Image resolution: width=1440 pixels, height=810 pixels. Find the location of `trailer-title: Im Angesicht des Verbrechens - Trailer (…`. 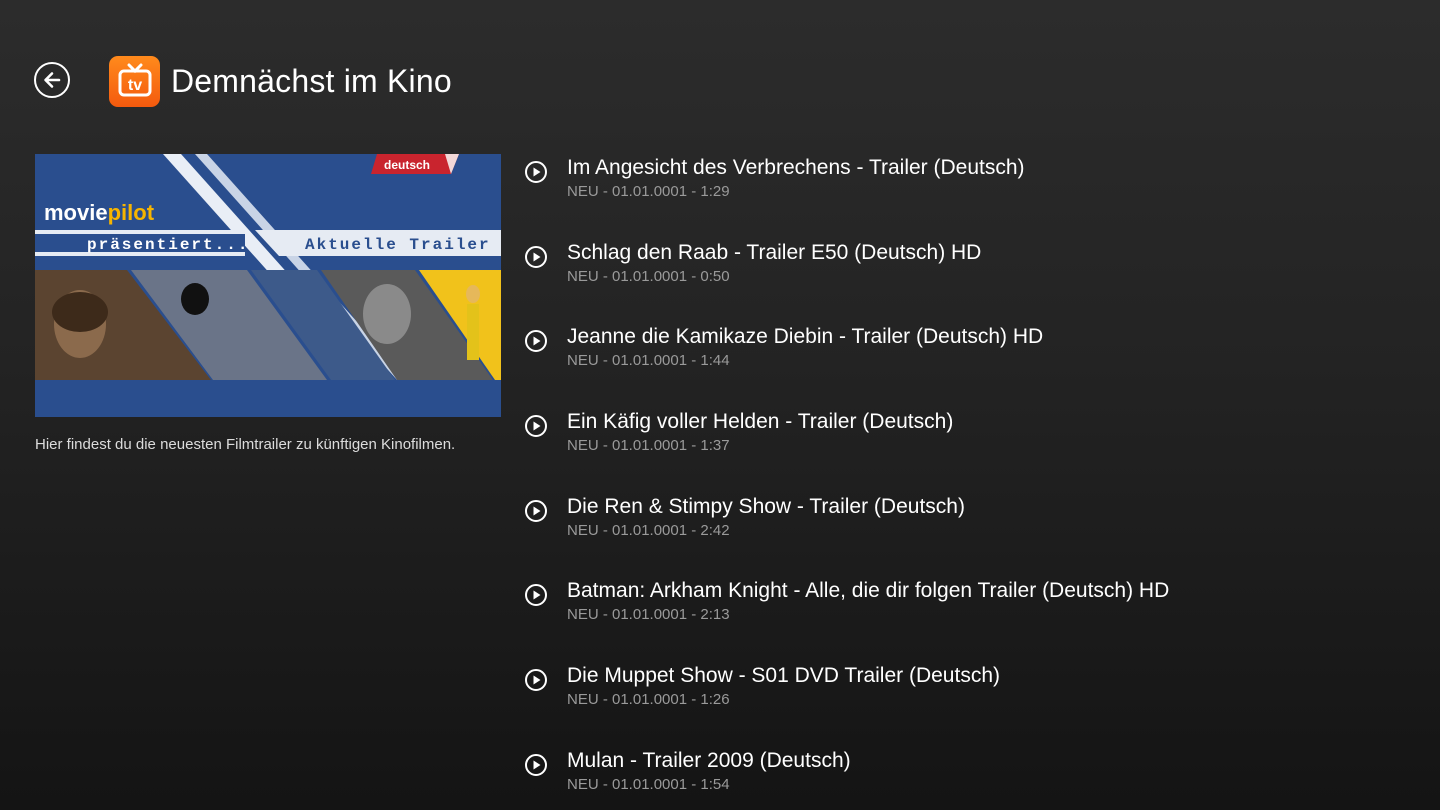

trailer-title: Im Angesicht des Verbrechens - Trailer (… is located at coordinates (796, 167).